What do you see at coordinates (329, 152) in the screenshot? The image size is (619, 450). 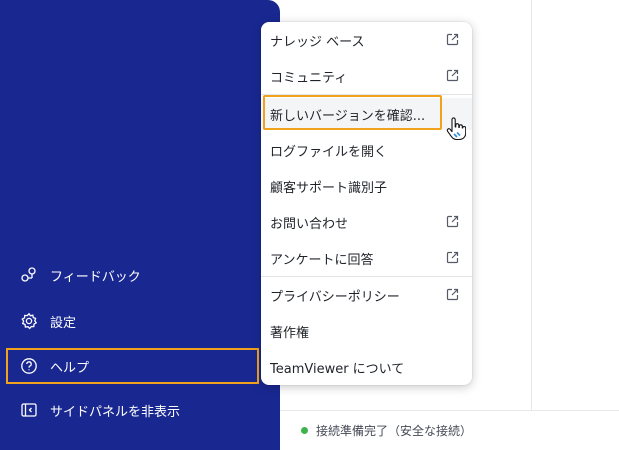 I see `menu-item-label: ログファイルを開く` at bounding box center [329, 152].